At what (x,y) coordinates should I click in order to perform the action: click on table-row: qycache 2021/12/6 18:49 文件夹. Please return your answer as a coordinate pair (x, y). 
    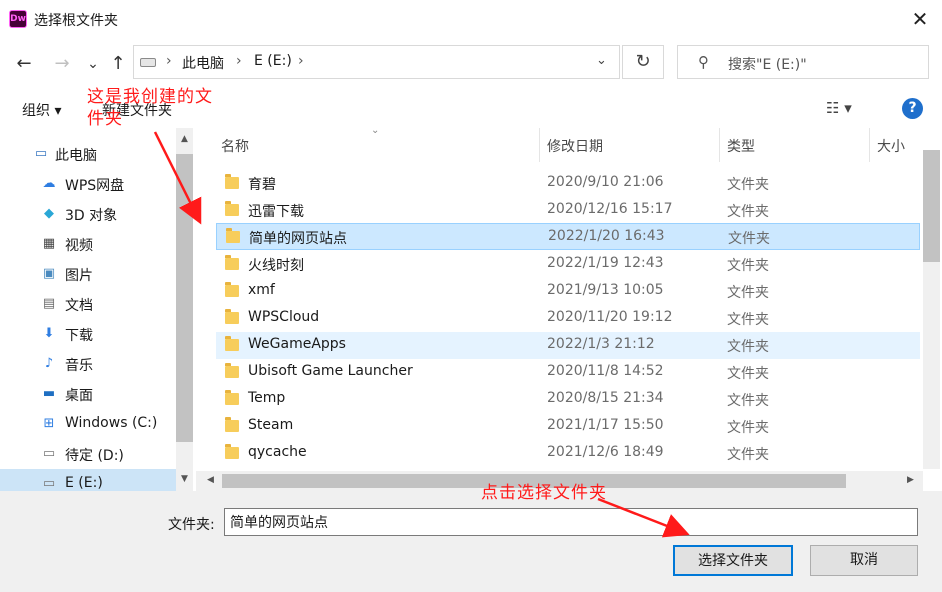
    Looking at the image, I should click on (568, 453).